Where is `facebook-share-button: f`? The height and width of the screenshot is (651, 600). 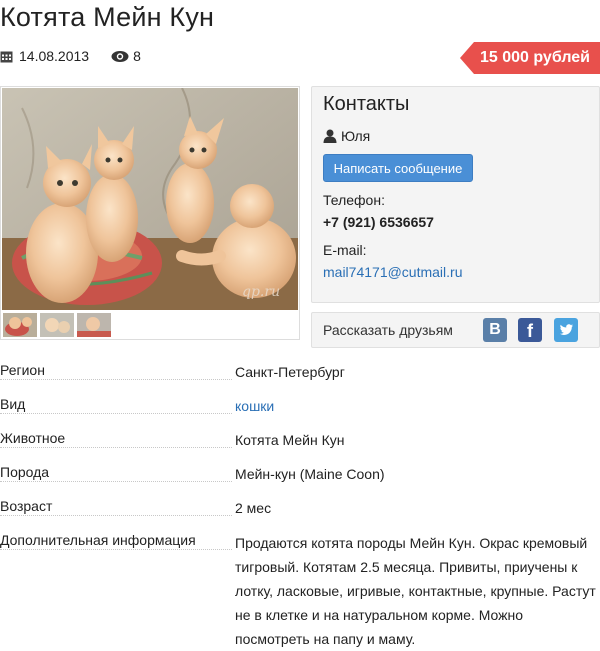
facebook-share-button: f is located at coordinates (530, 330).